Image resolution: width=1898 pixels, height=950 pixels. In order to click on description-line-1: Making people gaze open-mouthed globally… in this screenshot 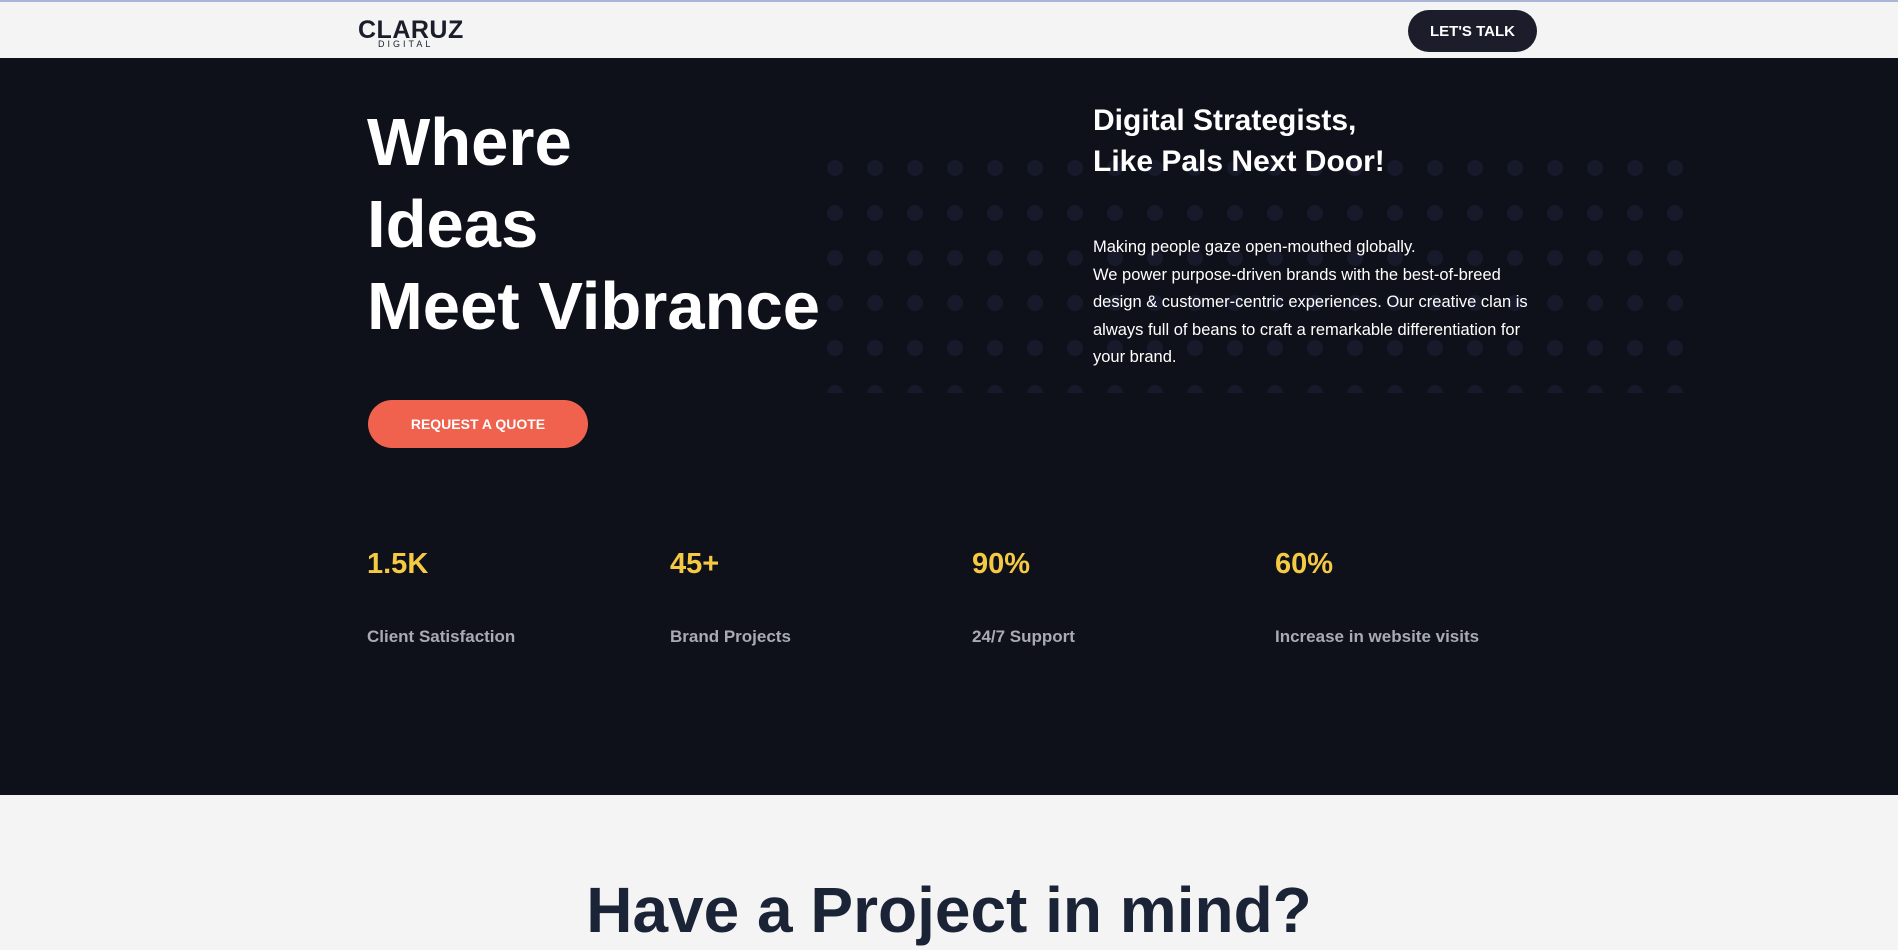, I will do `click(1254, 247)`.